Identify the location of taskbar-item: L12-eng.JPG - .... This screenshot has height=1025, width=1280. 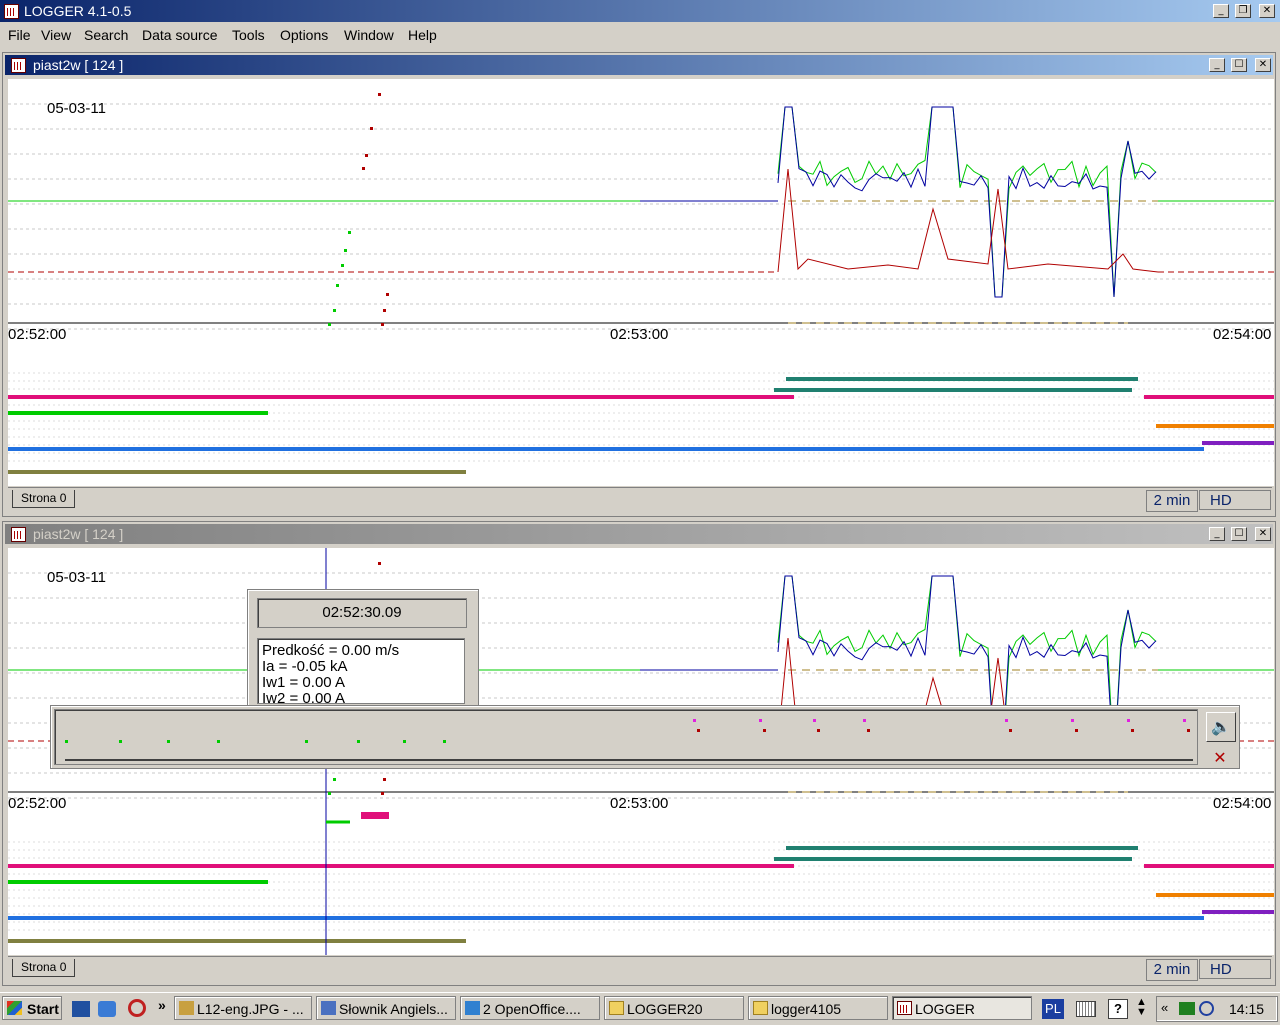
(243, 1008).